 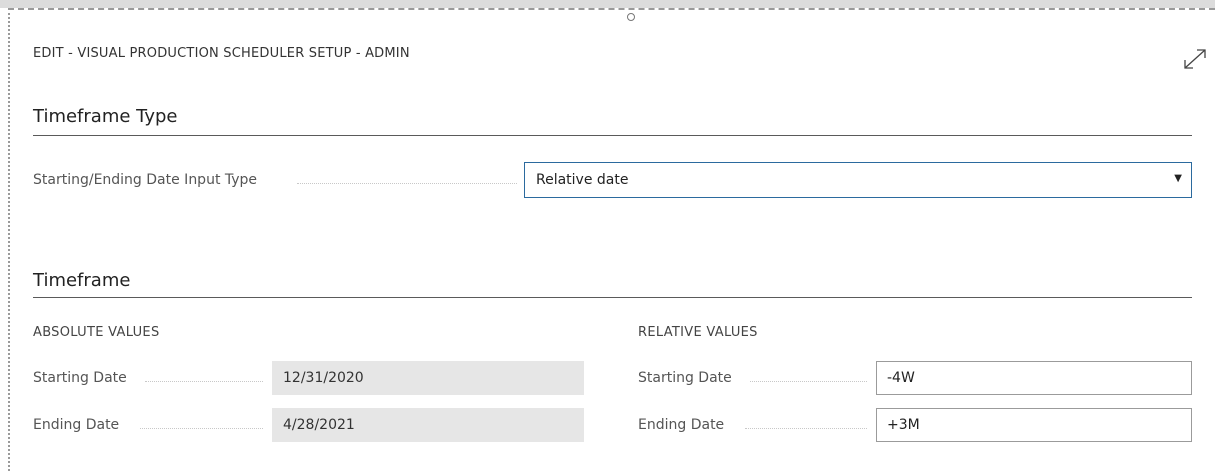 What do you see at coordinates (685, 378) in the screenshot?
I see `relative-starting-date-label: Starting Date` at bounding box center [685, 378].